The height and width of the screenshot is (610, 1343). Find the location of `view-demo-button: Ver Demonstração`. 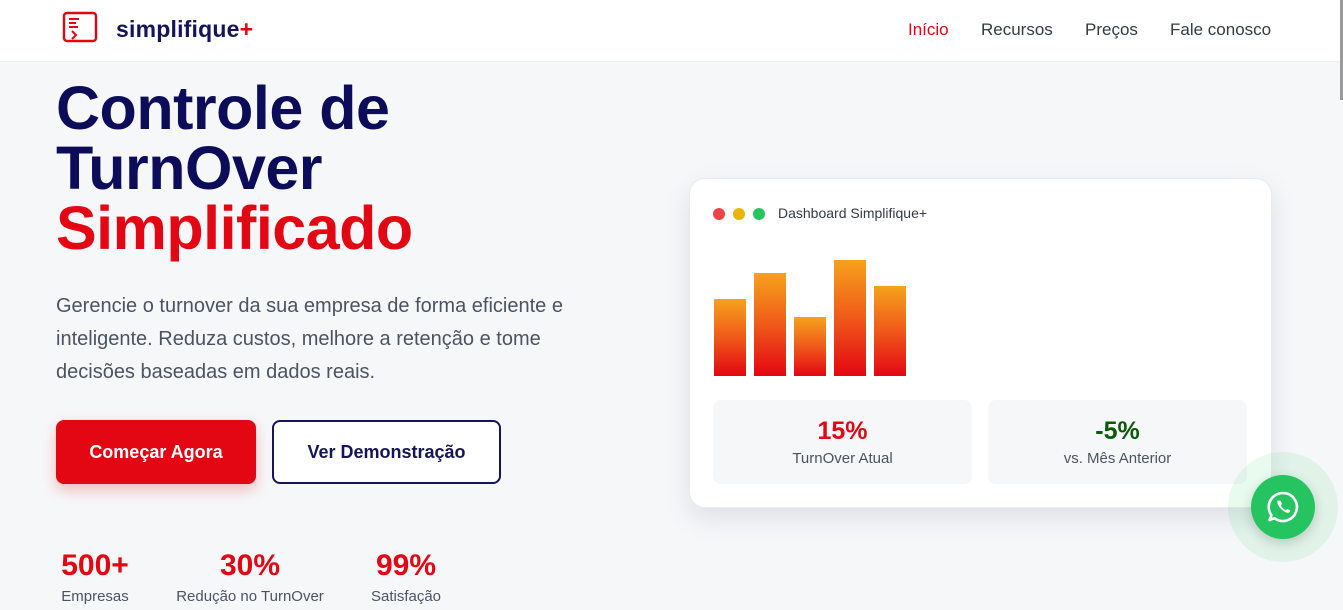

view-demo-button: Ver Demonstração is located at coordinates (386, 452).